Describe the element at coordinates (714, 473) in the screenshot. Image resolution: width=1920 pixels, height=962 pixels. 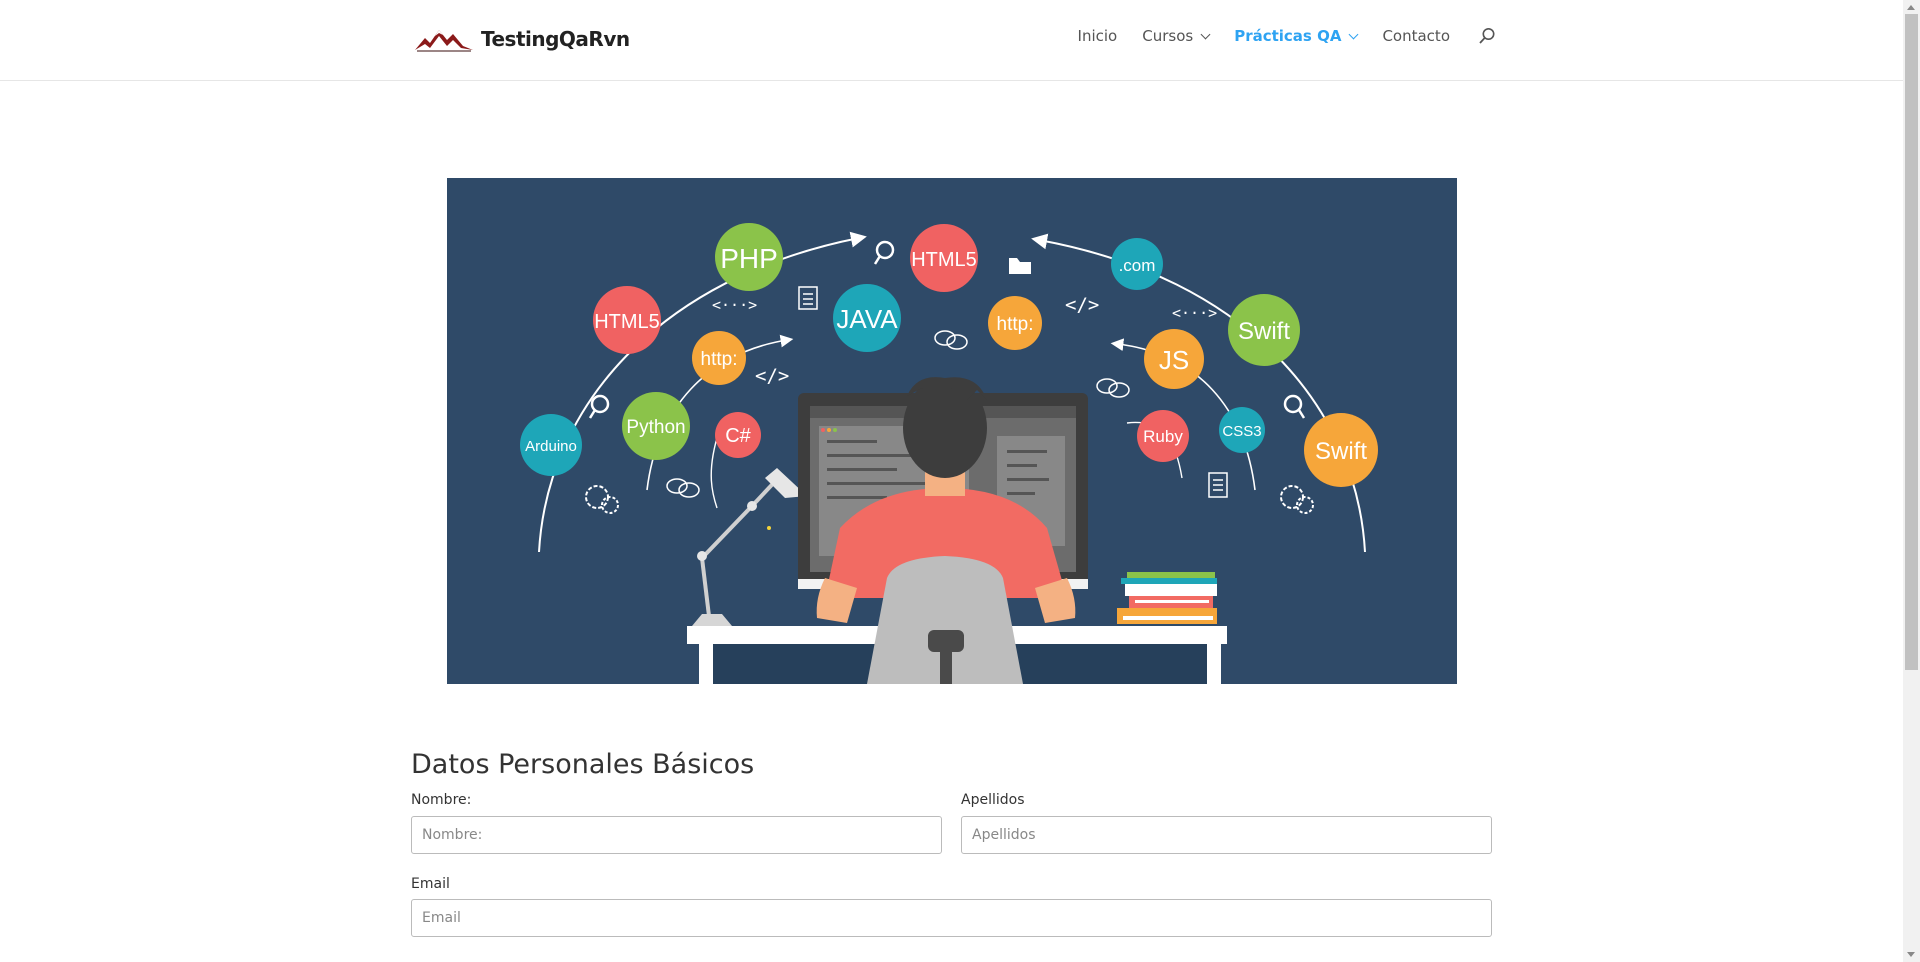
I see `arc-arrow-small` at that location.